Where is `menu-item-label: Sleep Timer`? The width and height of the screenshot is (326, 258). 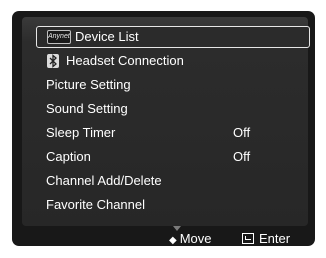
menu-item-label: Sleep Timer is located at coordinates (81, 132).